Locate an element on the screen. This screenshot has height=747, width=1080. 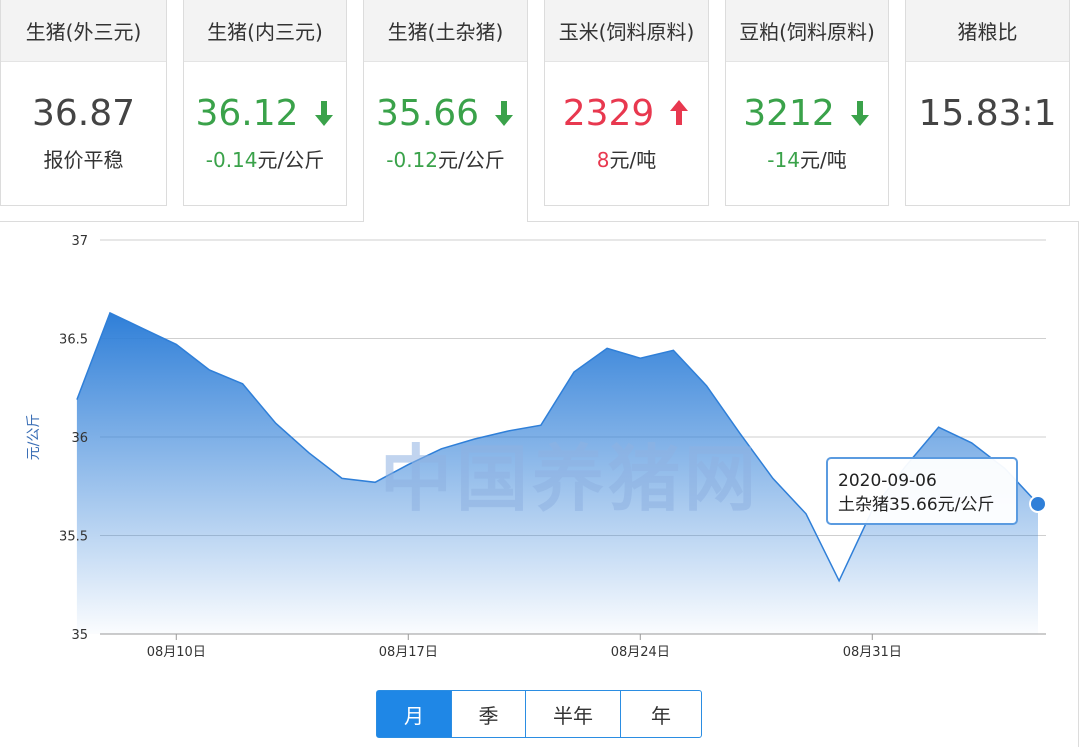
y-tick-label: 35 is located at coordinates (79, 635).